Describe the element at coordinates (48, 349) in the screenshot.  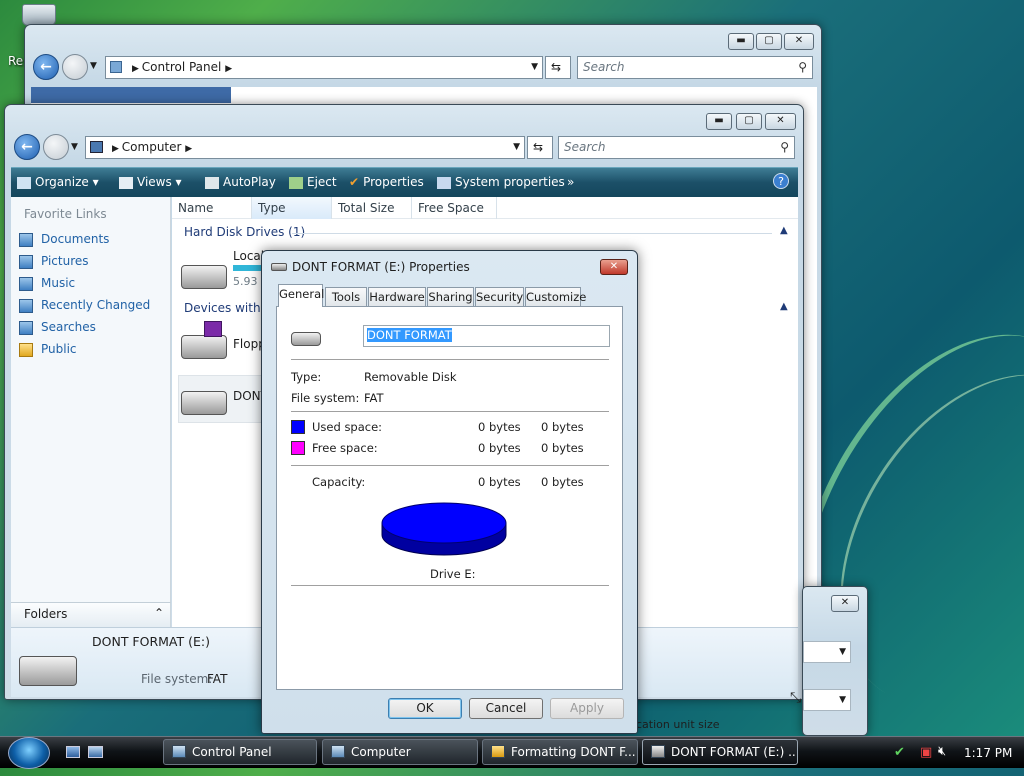
I see `favorite-link-public: Public` at that location.